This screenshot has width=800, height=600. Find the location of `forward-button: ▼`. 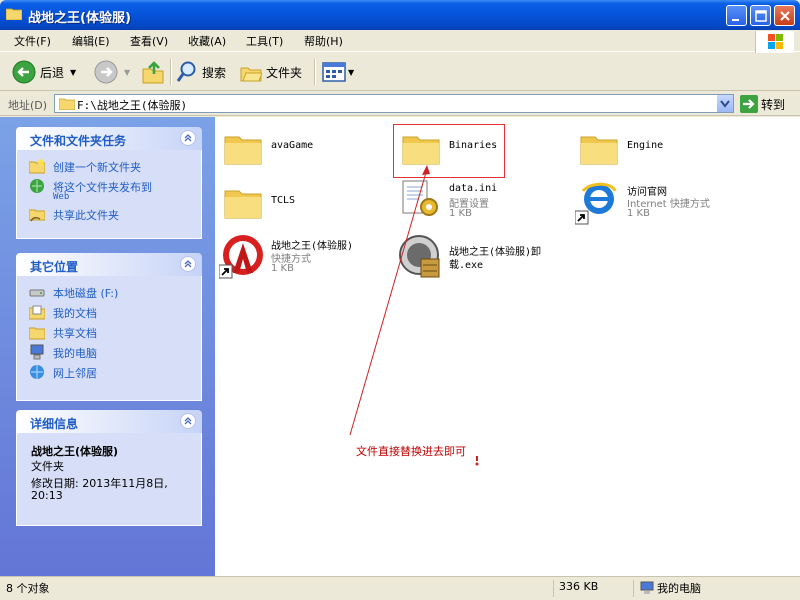

forward-button: ▼ is located at coordinates (112, 72).